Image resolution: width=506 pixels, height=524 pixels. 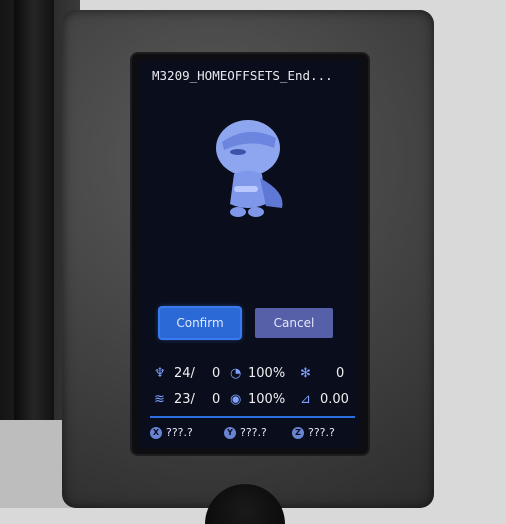 I want to click on nozzle-icon: ♆, so click(x=160, y=373).